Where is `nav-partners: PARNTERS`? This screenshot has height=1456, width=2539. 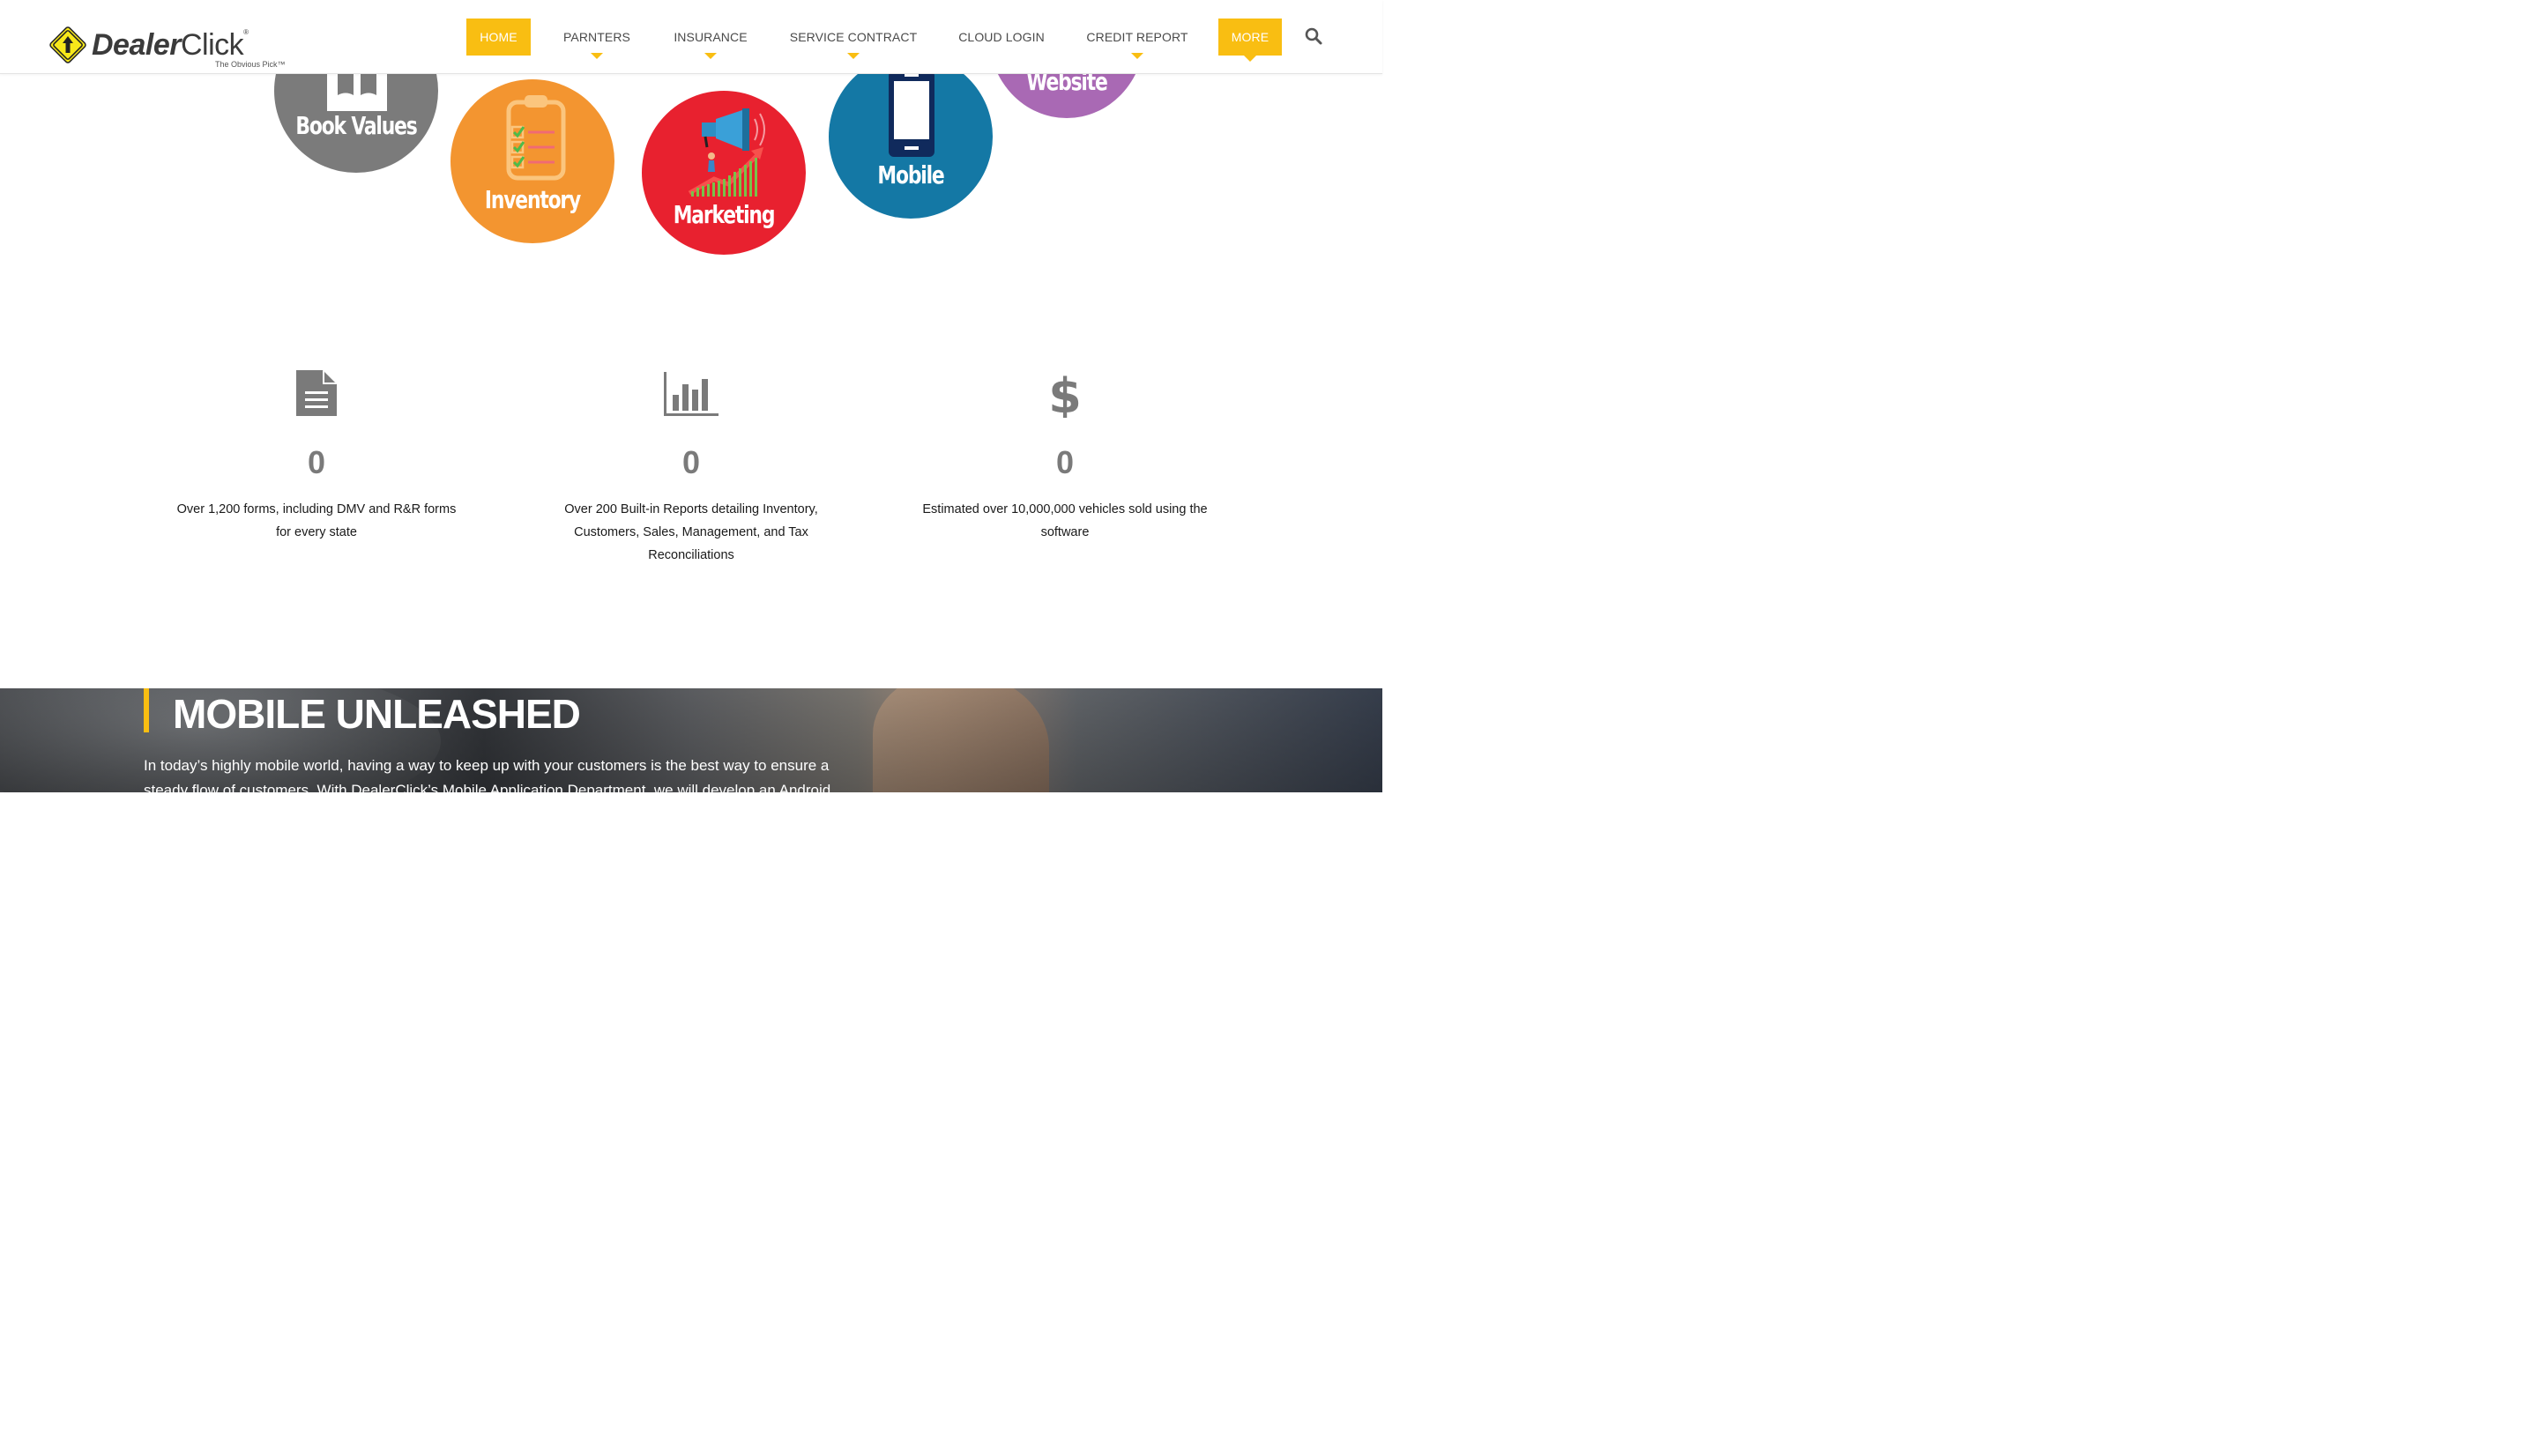 nav-partners: PARNTERS is located at coordinates (596, 39).